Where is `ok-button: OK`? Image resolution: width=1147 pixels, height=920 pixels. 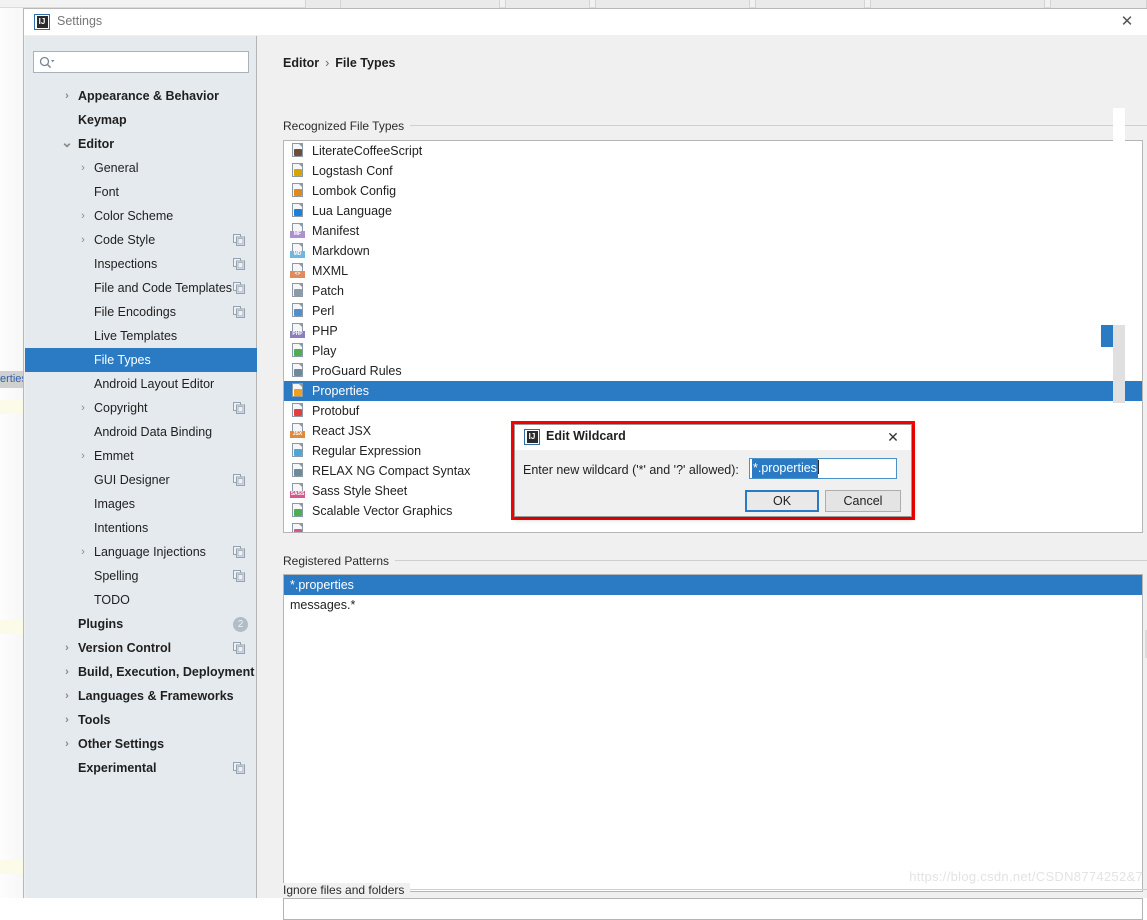 ok-button: OK is located at coordinates (782, 501).